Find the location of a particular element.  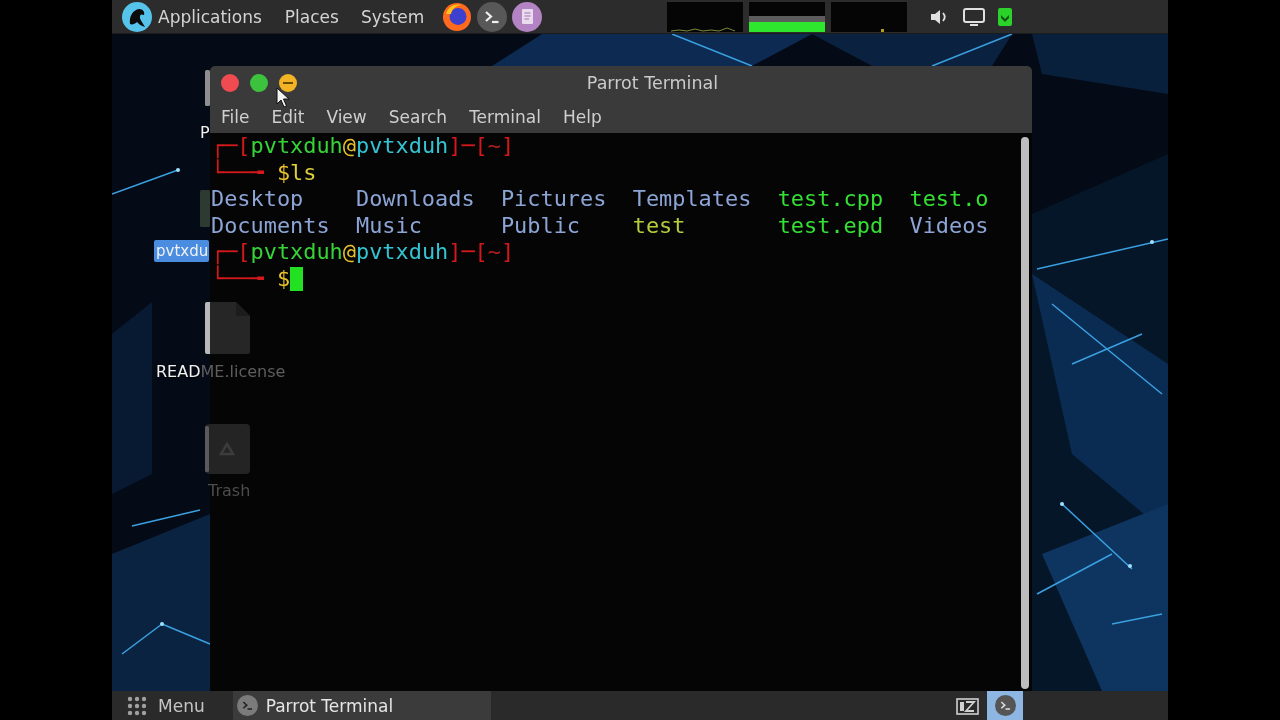

grid-icon is located at coordinates (137, 705).